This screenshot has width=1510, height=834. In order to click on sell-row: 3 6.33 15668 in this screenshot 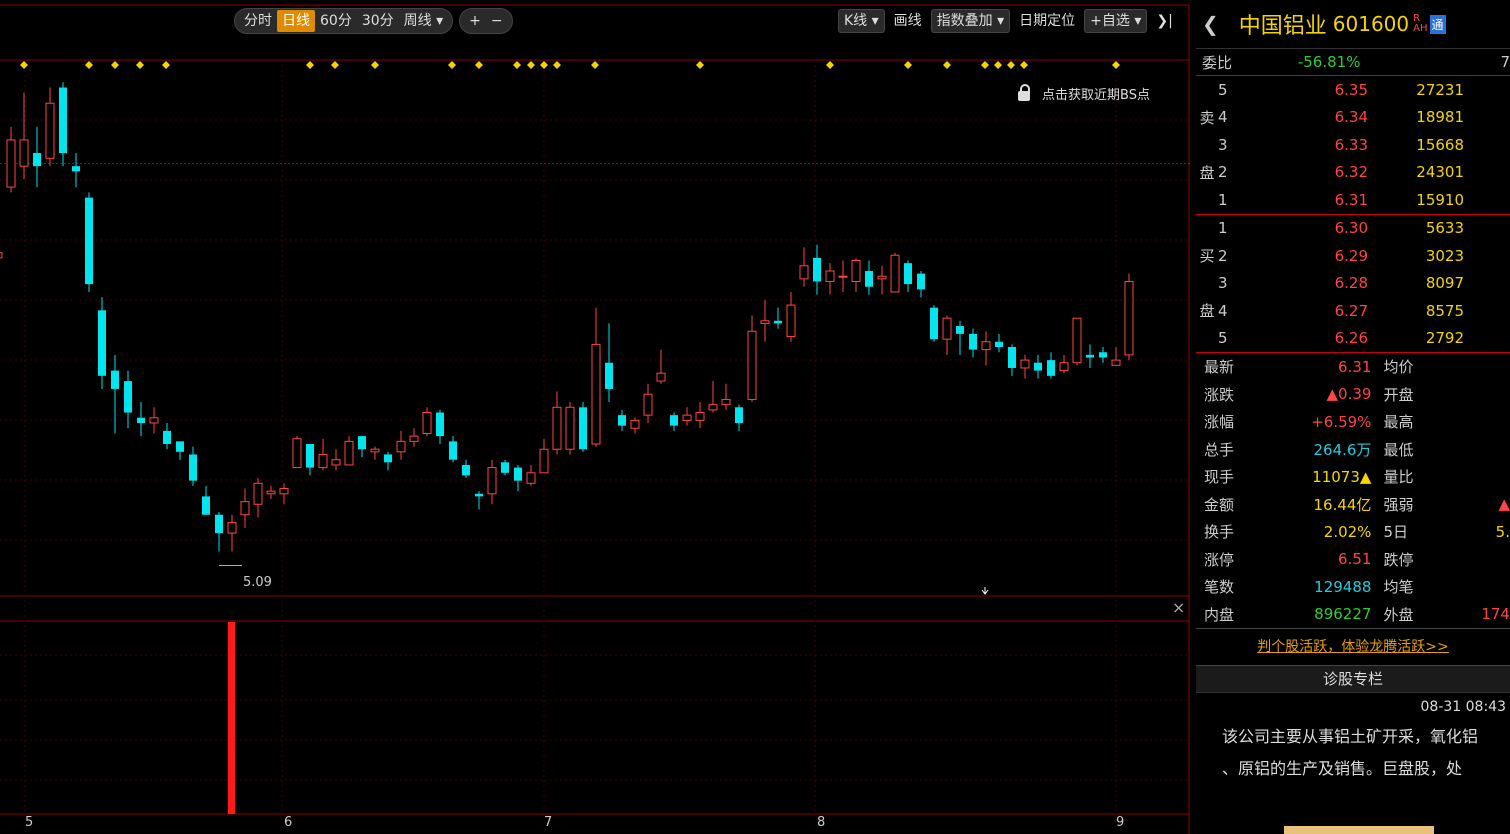, I will do `click(1353, 145)`.